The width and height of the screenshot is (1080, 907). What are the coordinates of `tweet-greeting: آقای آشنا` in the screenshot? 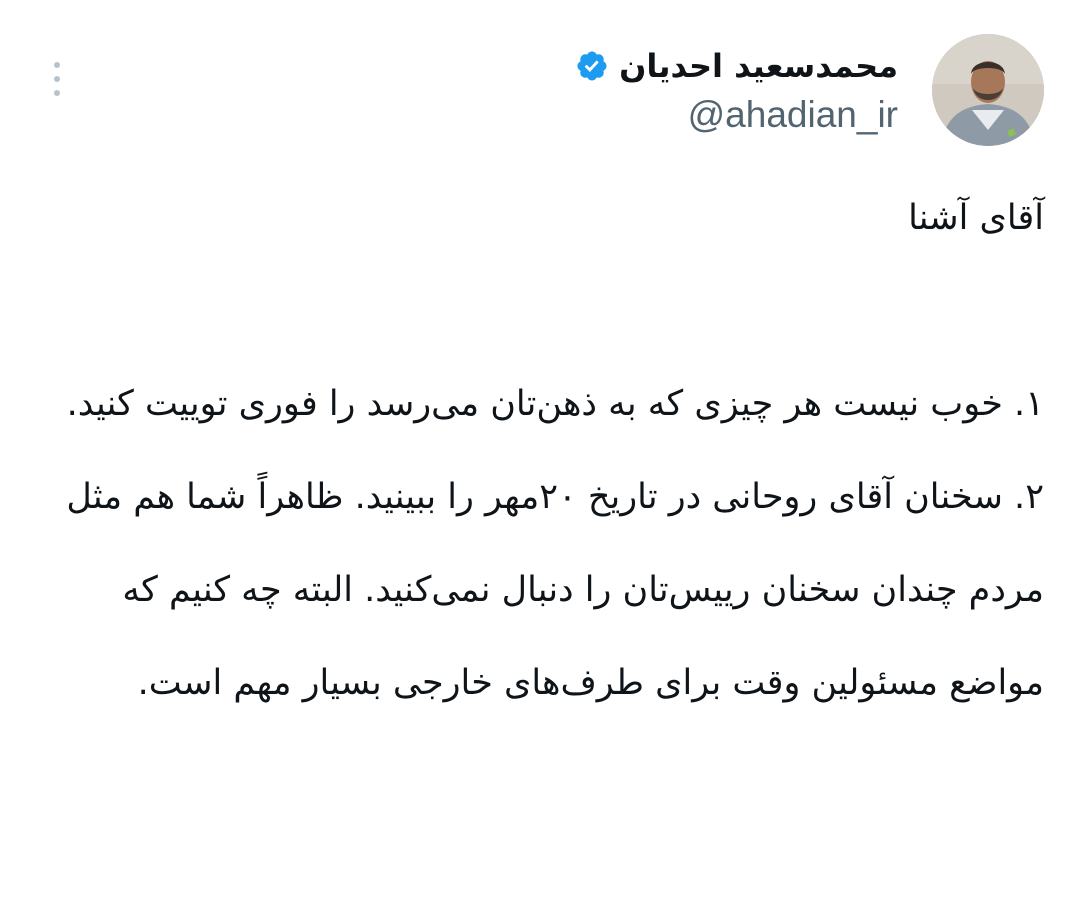 It's located at (976, 218).